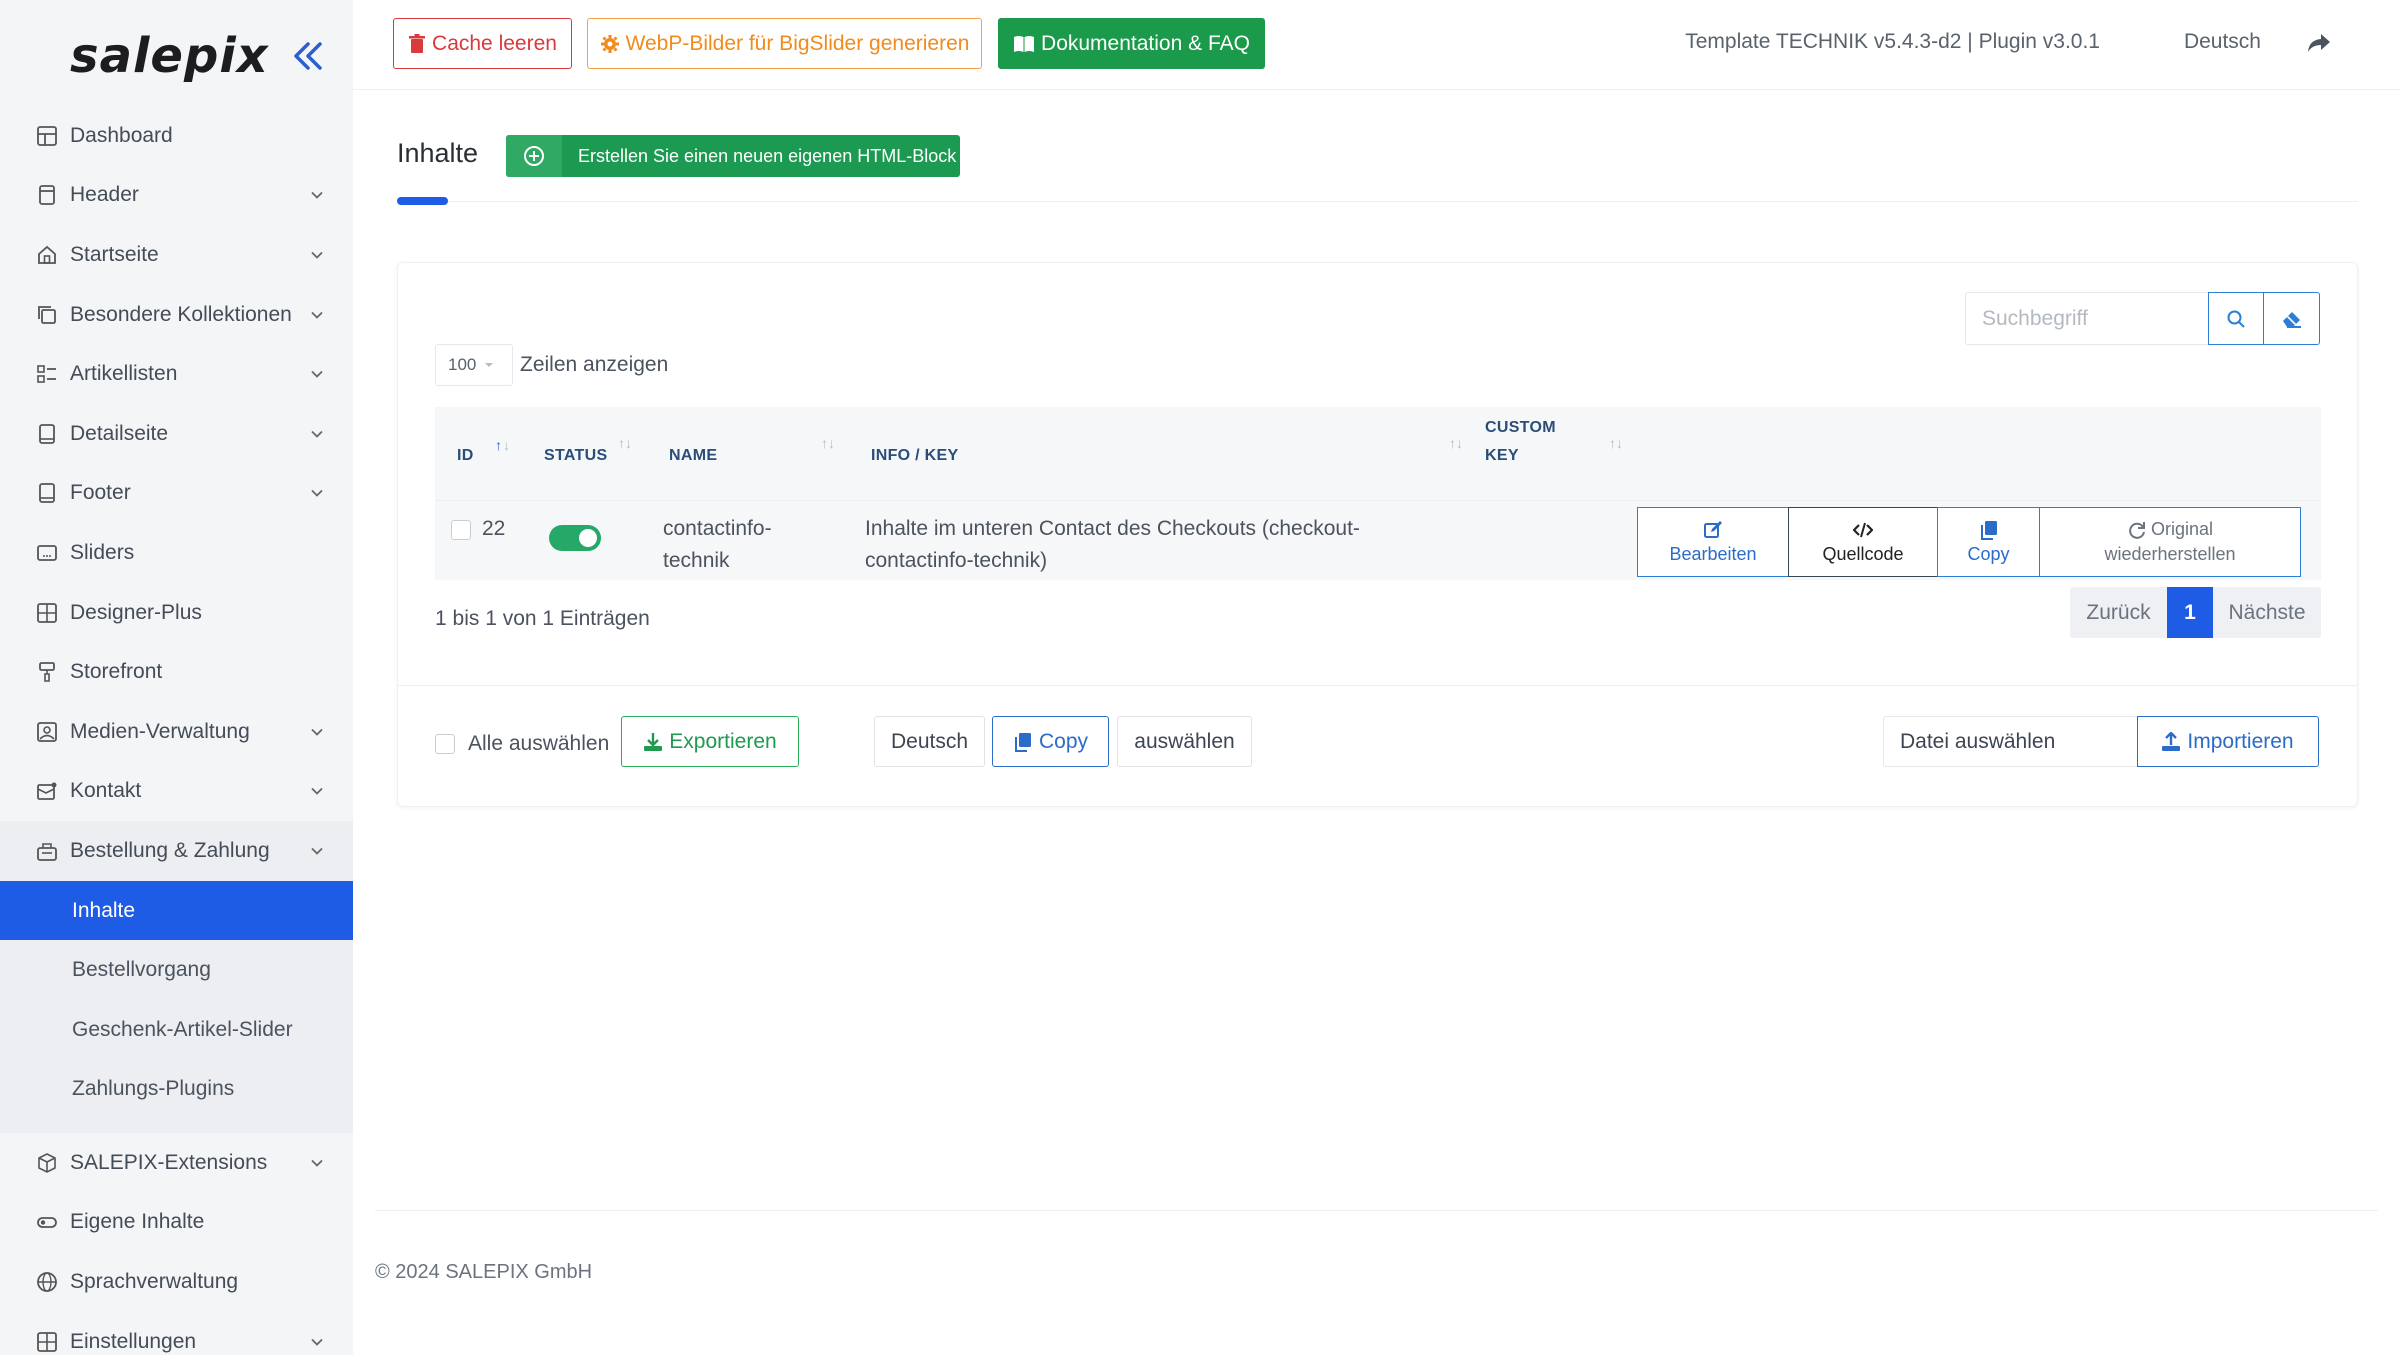 The image size is (2400, 1355). I want to click on documentation-button: Dokumentation & FAQ, so click(1131, 43).